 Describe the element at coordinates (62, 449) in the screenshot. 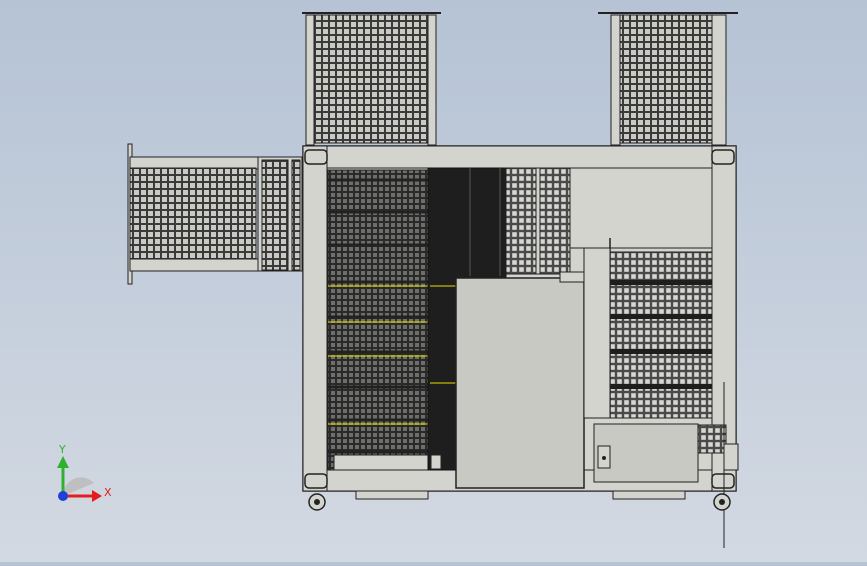

I see `y-axis-label: Y` at that location.